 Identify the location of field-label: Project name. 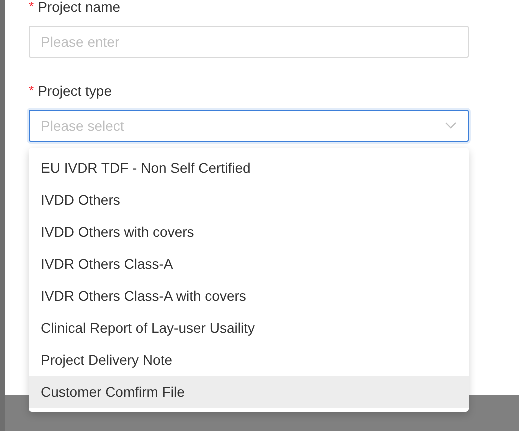
(79, 8).